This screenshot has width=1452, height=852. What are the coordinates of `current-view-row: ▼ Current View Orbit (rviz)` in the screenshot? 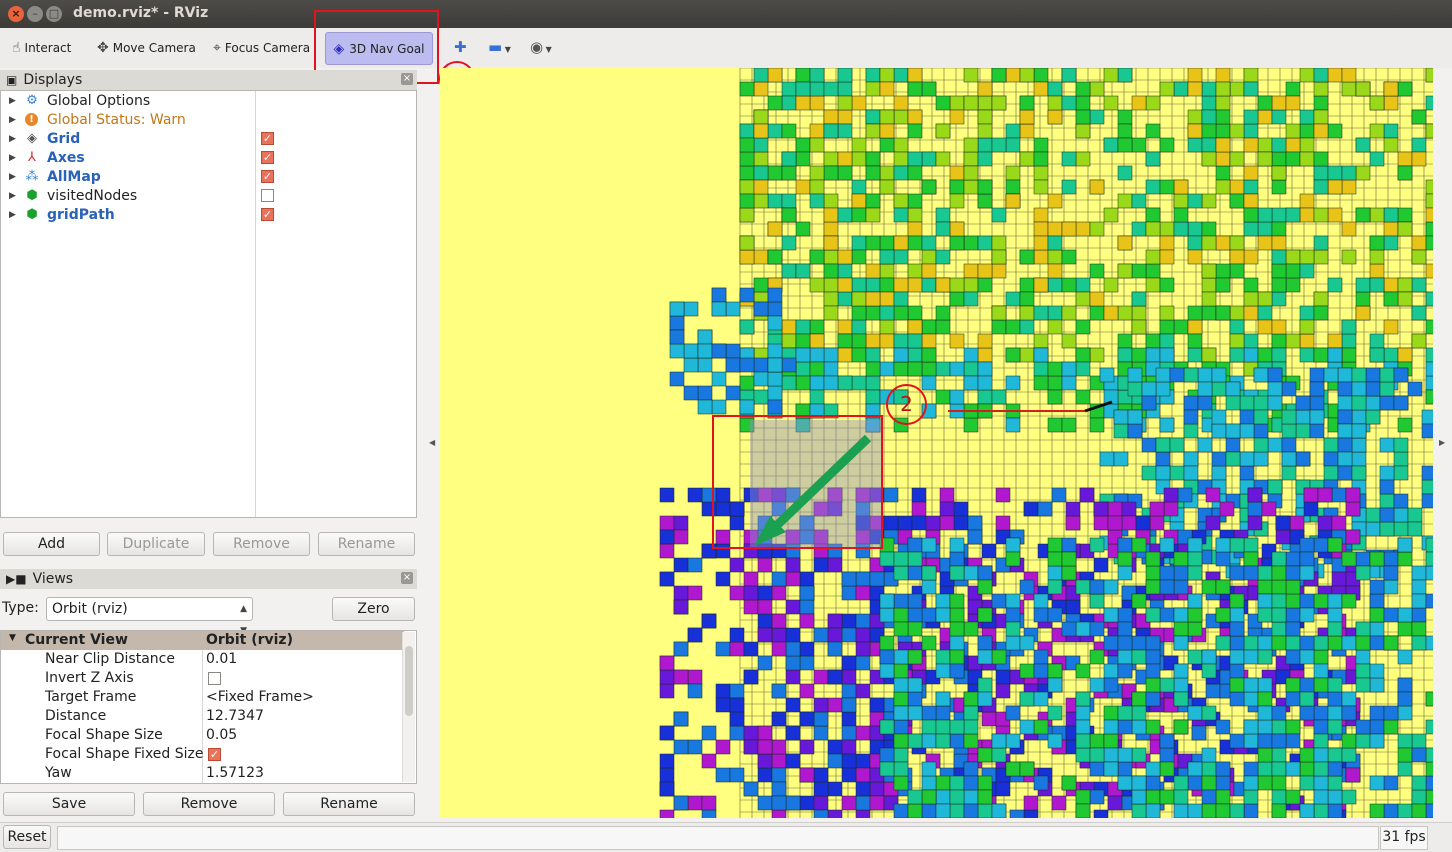 It's located at (202, 640).